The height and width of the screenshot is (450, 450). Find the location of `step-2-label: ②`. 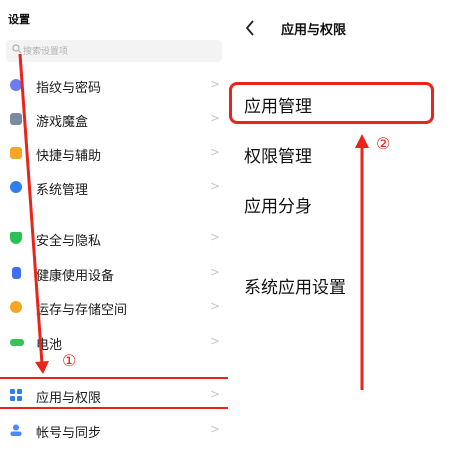

step-2-label: ② is located at coordinates (383, 143).